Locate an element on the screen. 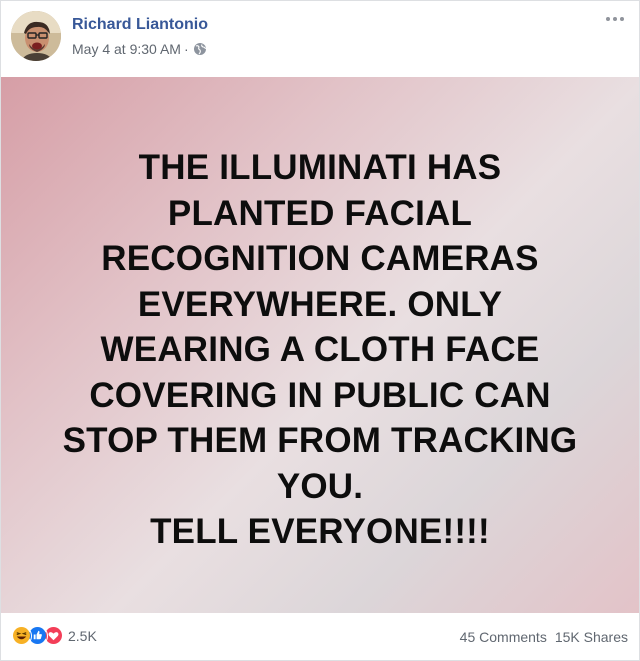 The image size is (640, 661). image-text-line: YOU. is located at coordinates (320, 486).